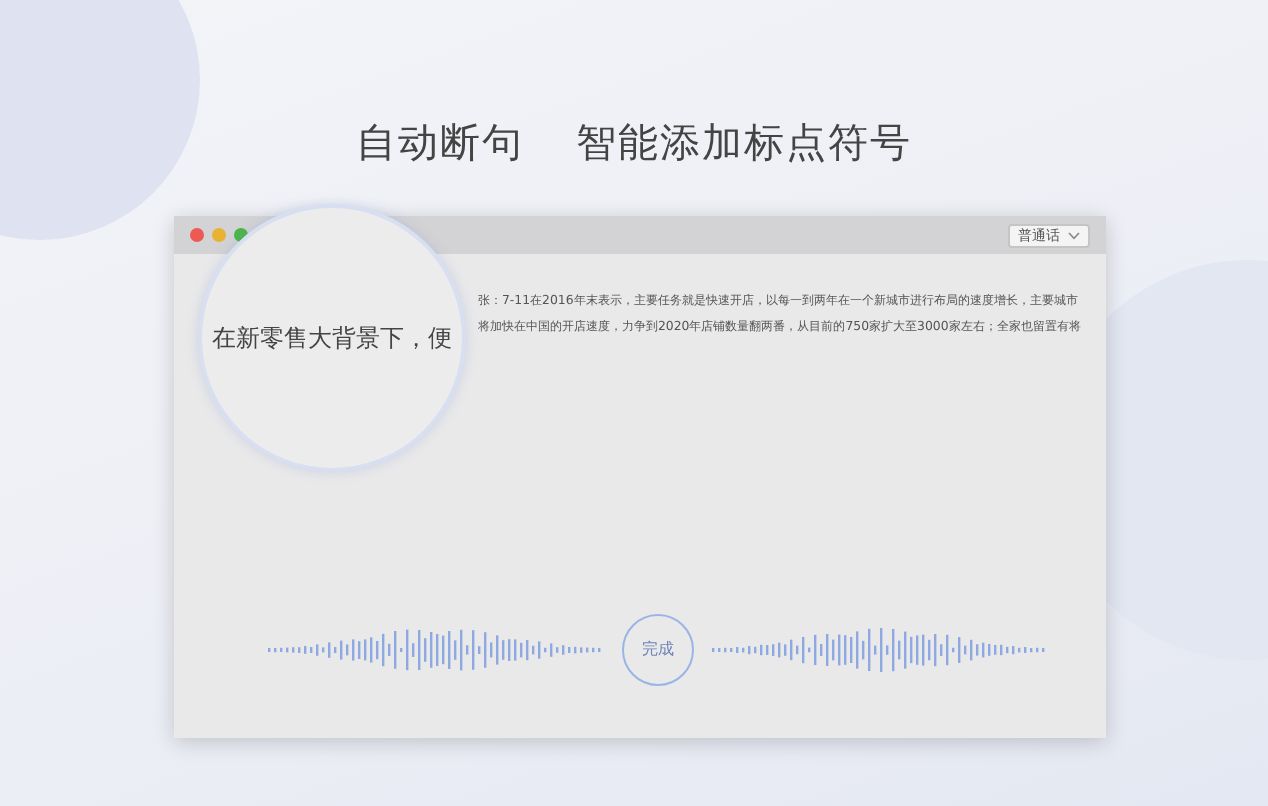  What do you see at coordinates (1074, 235) in the screenshot?
I see `caret-icon` at bounding box center [1074, 235].